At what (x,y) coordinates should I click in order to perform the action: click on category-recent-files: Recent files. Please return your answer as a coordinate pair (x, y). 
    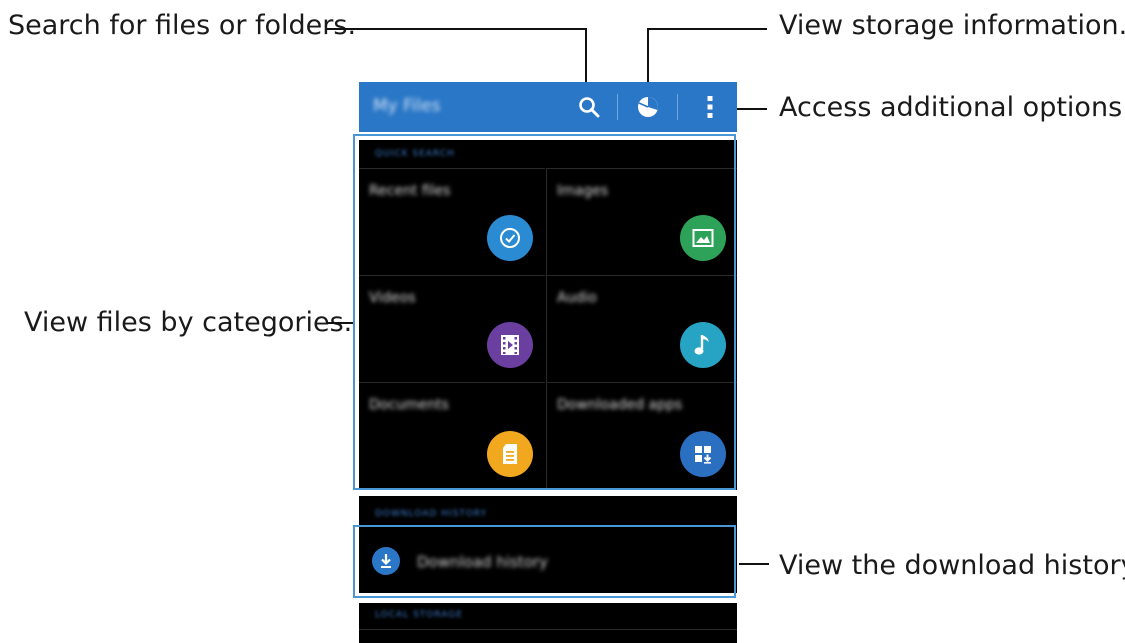
    Looking at the image, I should click on (452, 221).